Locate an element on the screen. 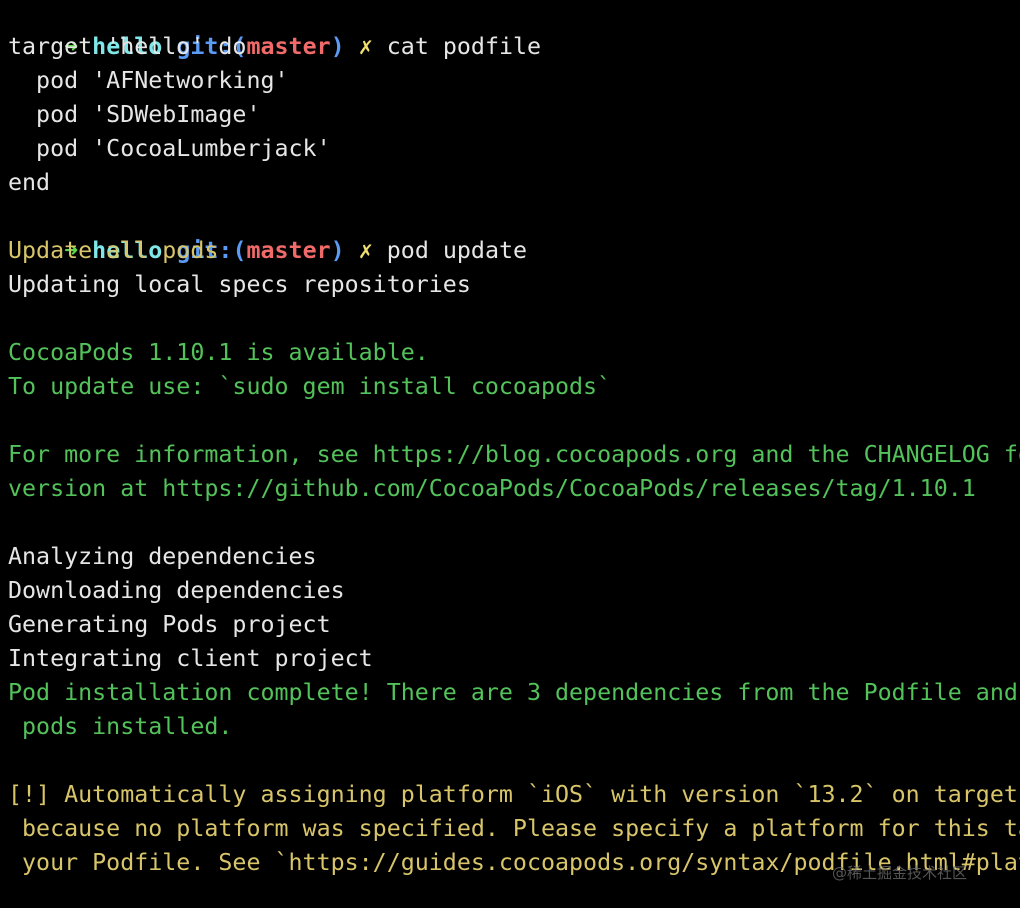 The image size is (1020, 908). output-line: Generating Pods project is located at coordinates (169, 624).